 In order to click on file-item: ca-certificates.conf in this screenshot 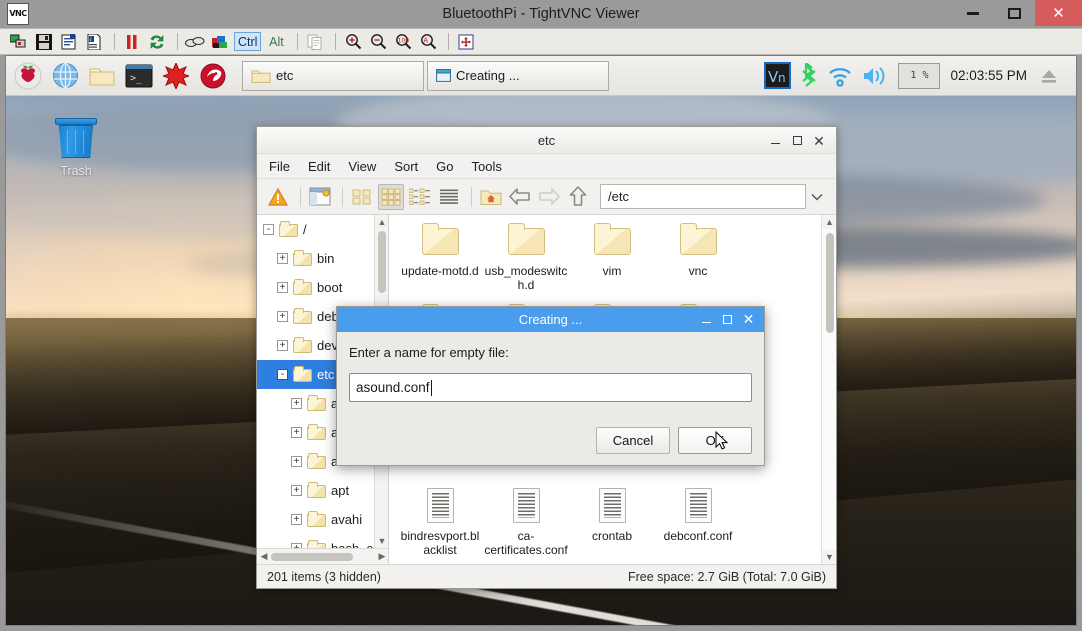, I will do `click(526, 521)`.